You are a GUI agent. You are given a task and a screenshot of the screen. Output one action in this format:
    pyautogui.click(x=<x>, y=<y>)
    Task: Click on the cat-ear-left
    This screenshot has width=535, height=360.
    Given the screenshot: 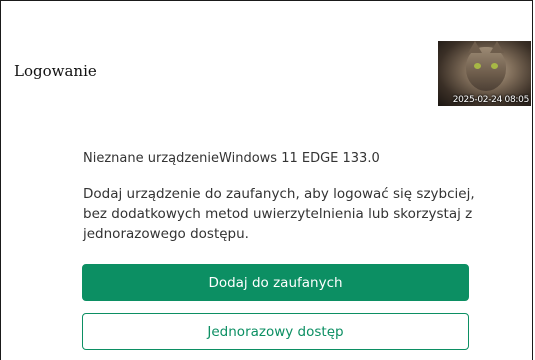 What is the action you would take?
    pyautogui.click(x=475, y=47)
    